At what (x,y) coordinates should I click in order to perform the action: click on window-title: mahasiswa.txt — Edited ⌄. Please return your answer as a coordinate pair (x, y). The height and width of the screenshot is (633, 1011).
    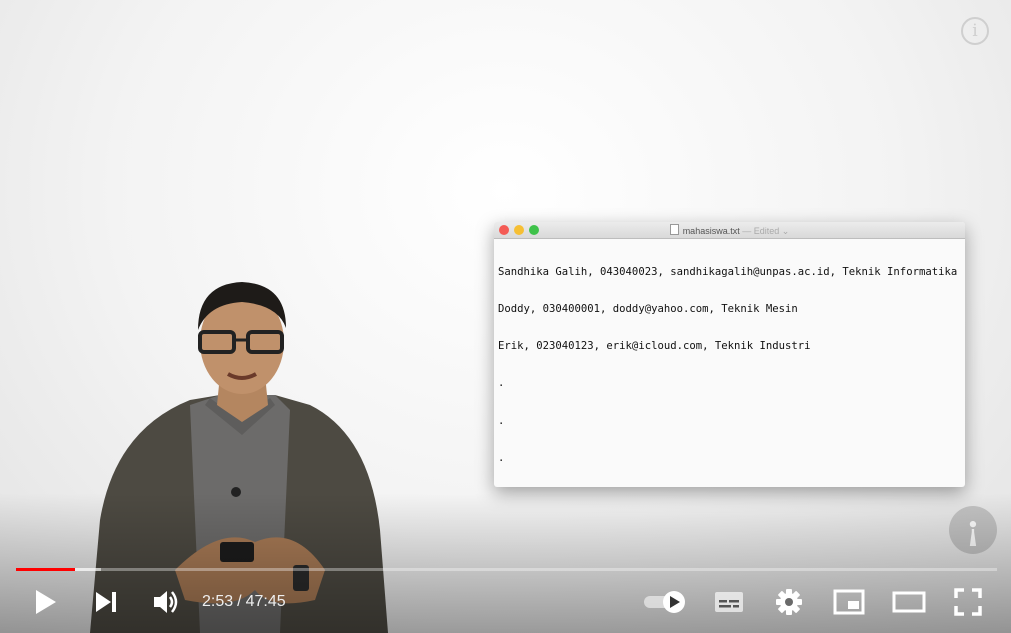
    Looking at the image, I should click on (729, 230).